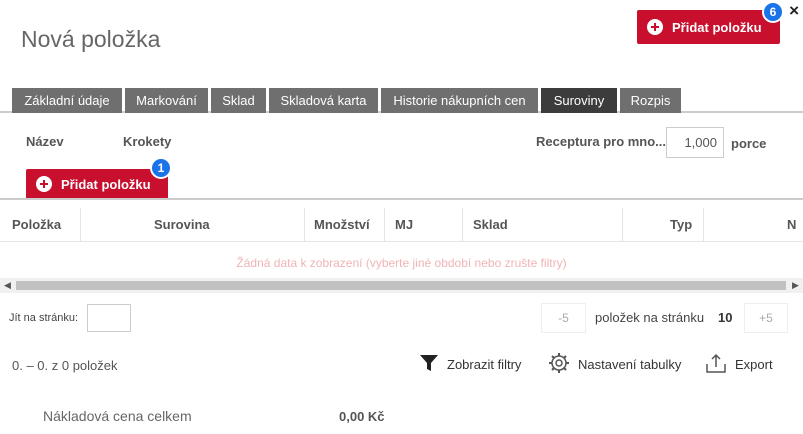 This screenshot has width=803, height=434. Describe the element at coordinates (401, 199) in the screenshot. I see `section-divider` at that location.